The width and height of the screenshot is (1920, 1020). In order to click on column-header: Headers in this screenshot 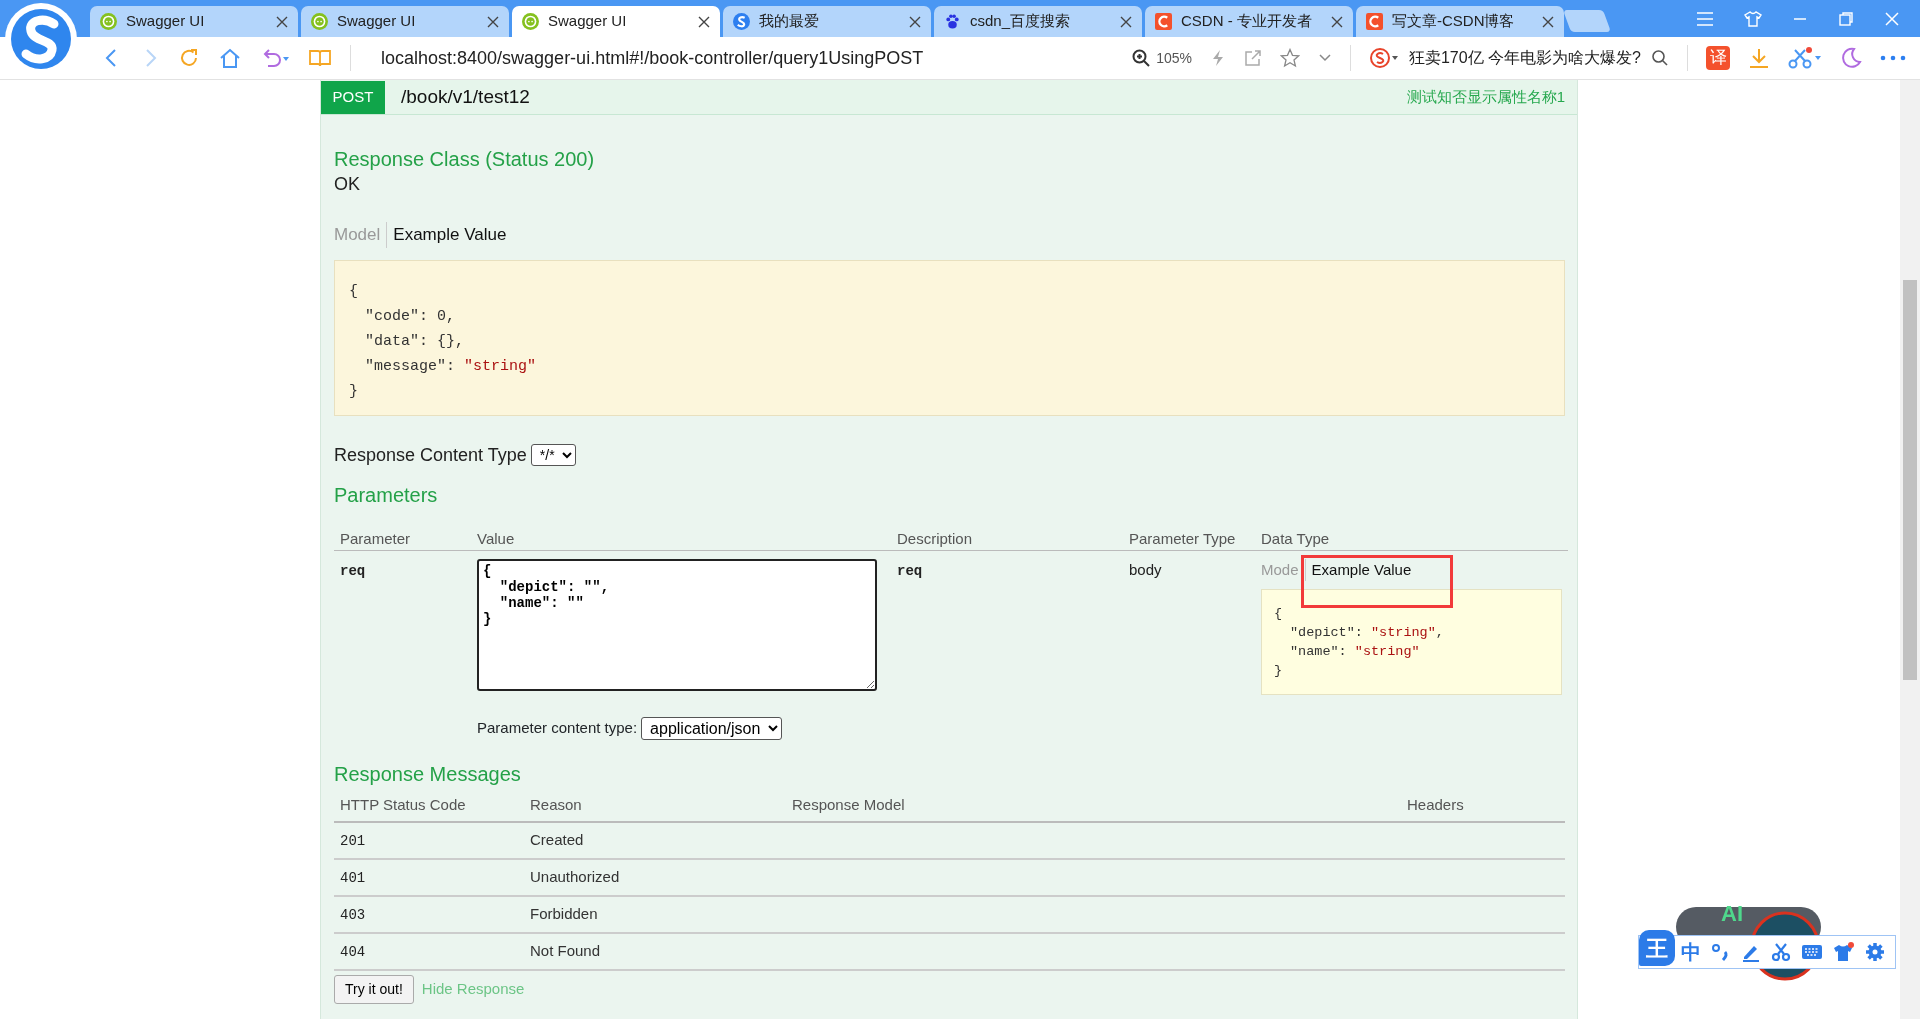, I will do `click(1435, 804)`.